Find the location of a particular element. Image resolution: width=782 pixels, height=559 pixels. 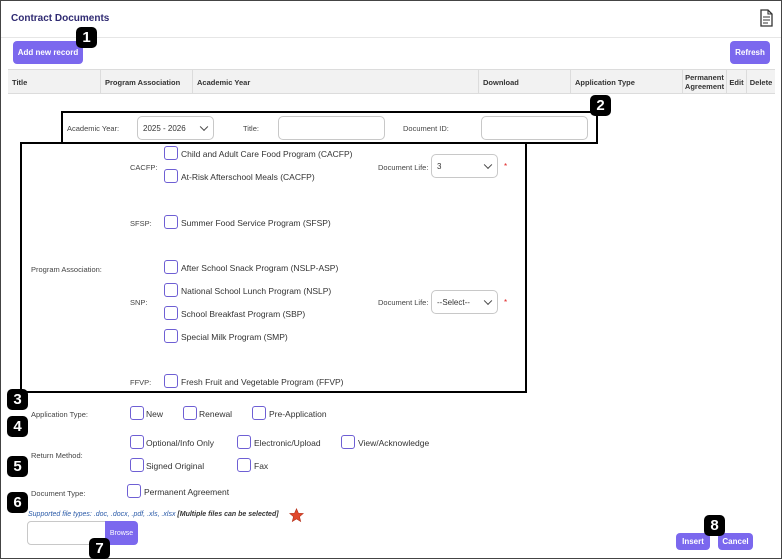

column-title: Title is located at coordinates (54, 82).